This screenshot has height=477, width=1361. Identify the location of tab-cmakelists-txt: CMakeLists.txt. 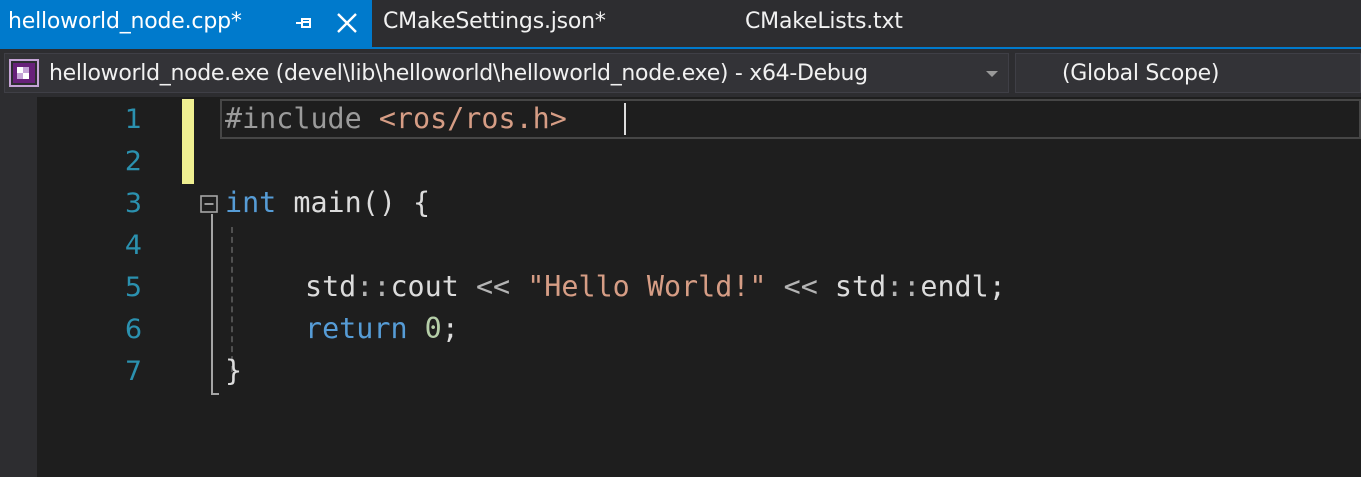
(883, 23).